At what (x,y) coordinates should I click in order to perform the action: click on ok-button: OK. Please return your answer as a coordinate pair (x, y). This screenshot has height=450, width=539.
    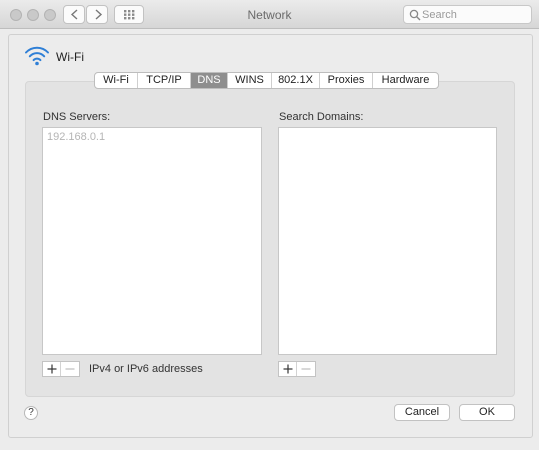
    Looking at the image, I should click on (487, 412).